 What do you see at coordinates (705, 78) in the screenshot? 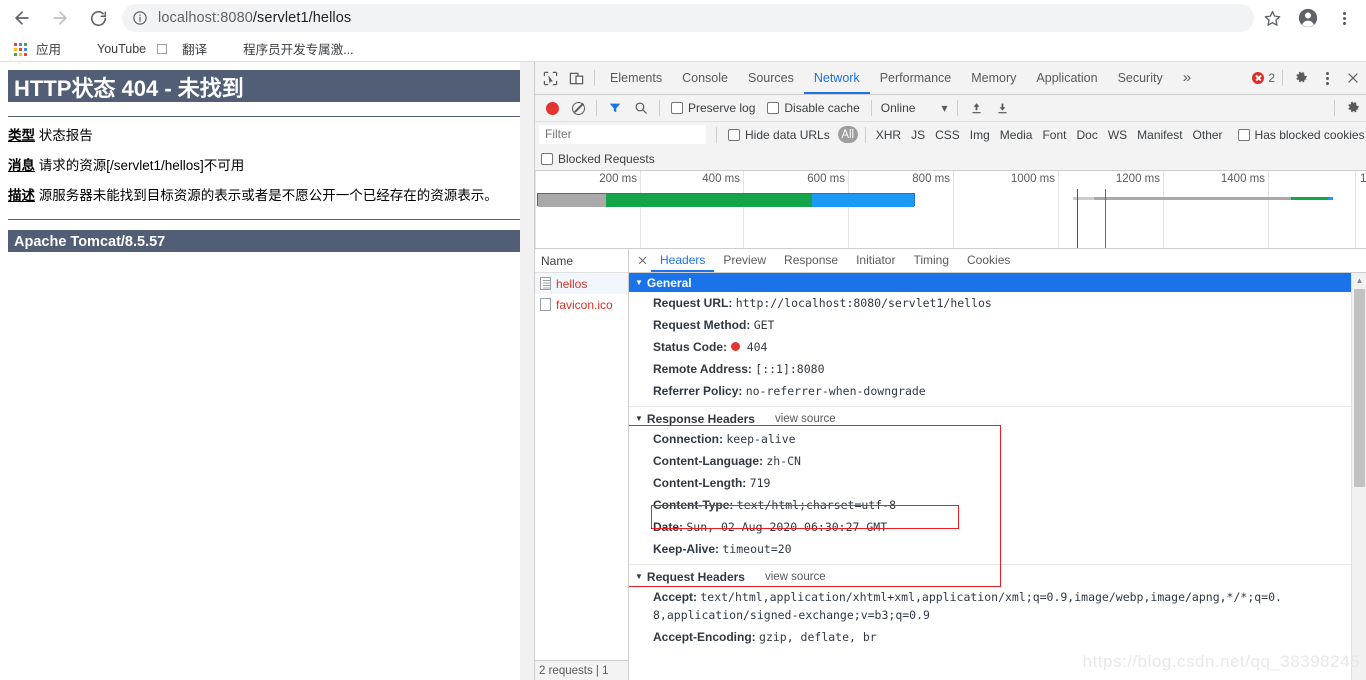
I see `tab-console: Console` at bounding box center [705, 78].